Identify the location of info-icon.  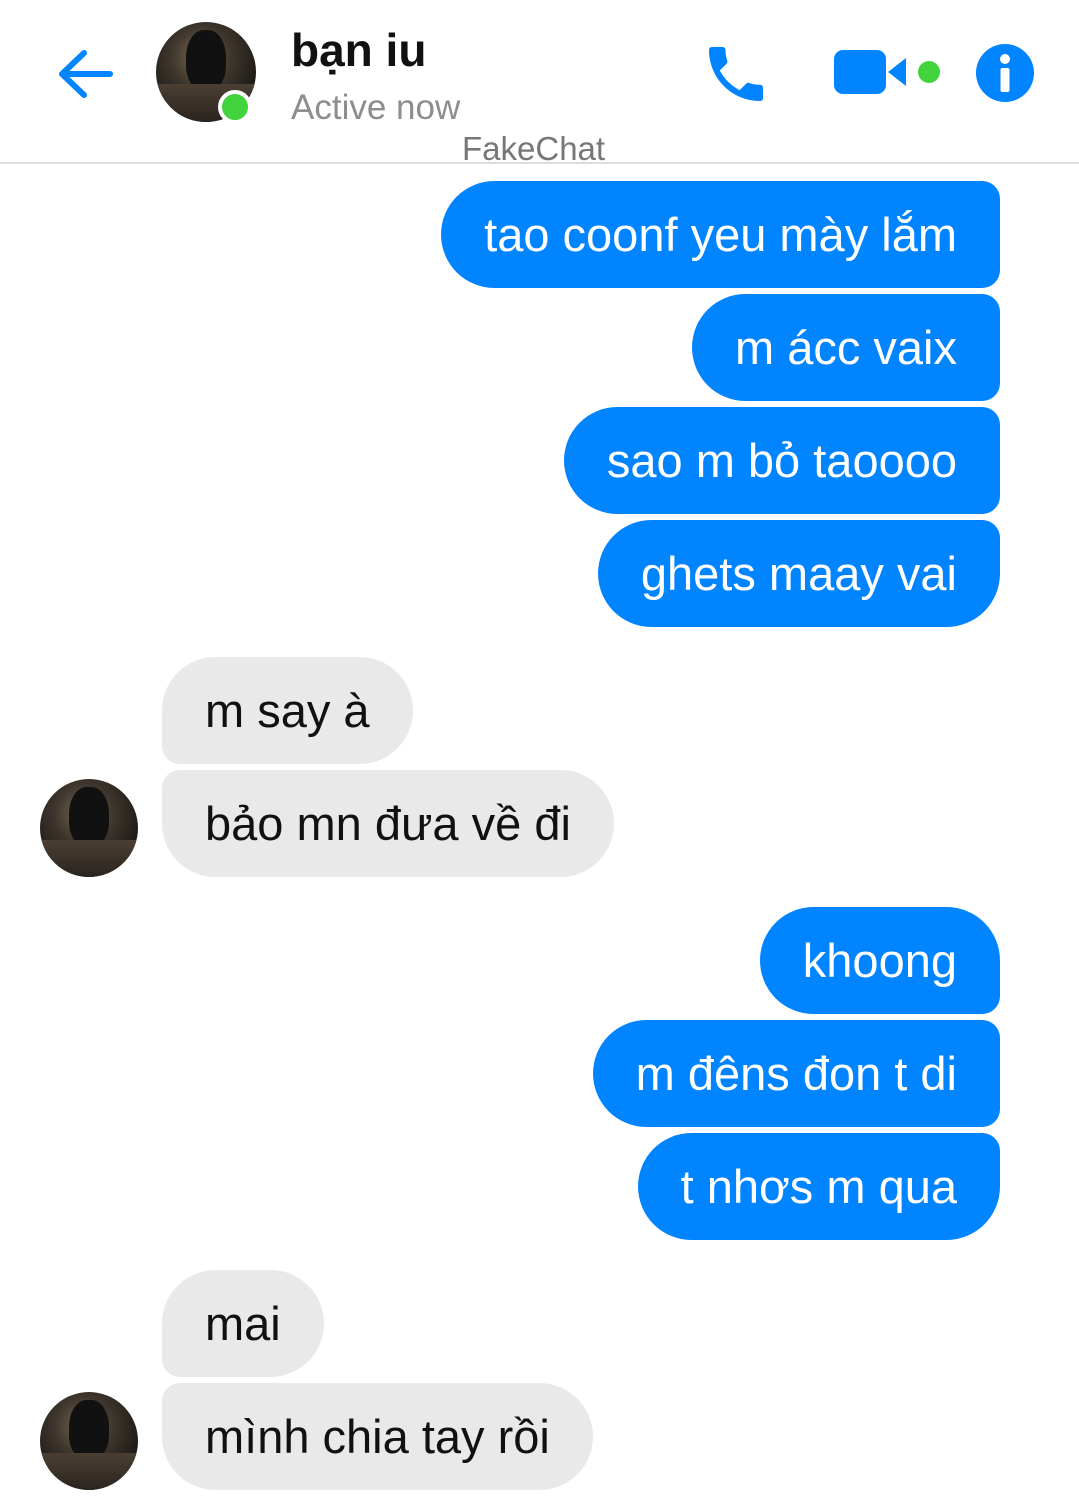
(1005, 73).